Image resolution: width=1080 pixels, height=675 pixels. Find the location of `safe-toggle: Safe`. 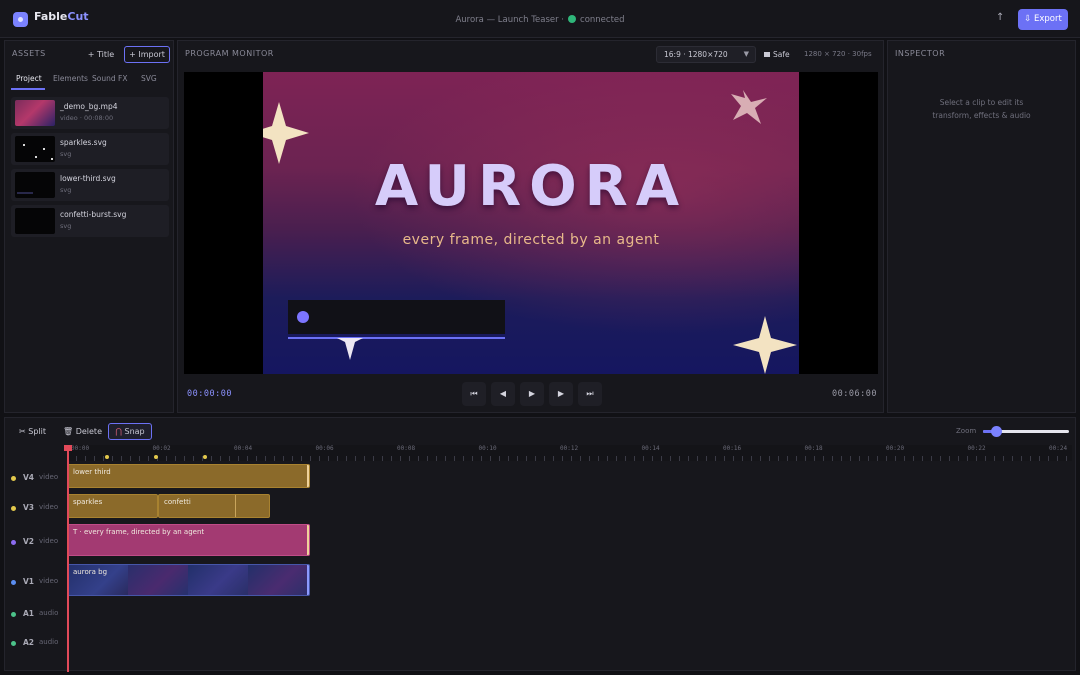

safe-toggle: Safe is located at coordinates (781, 54).